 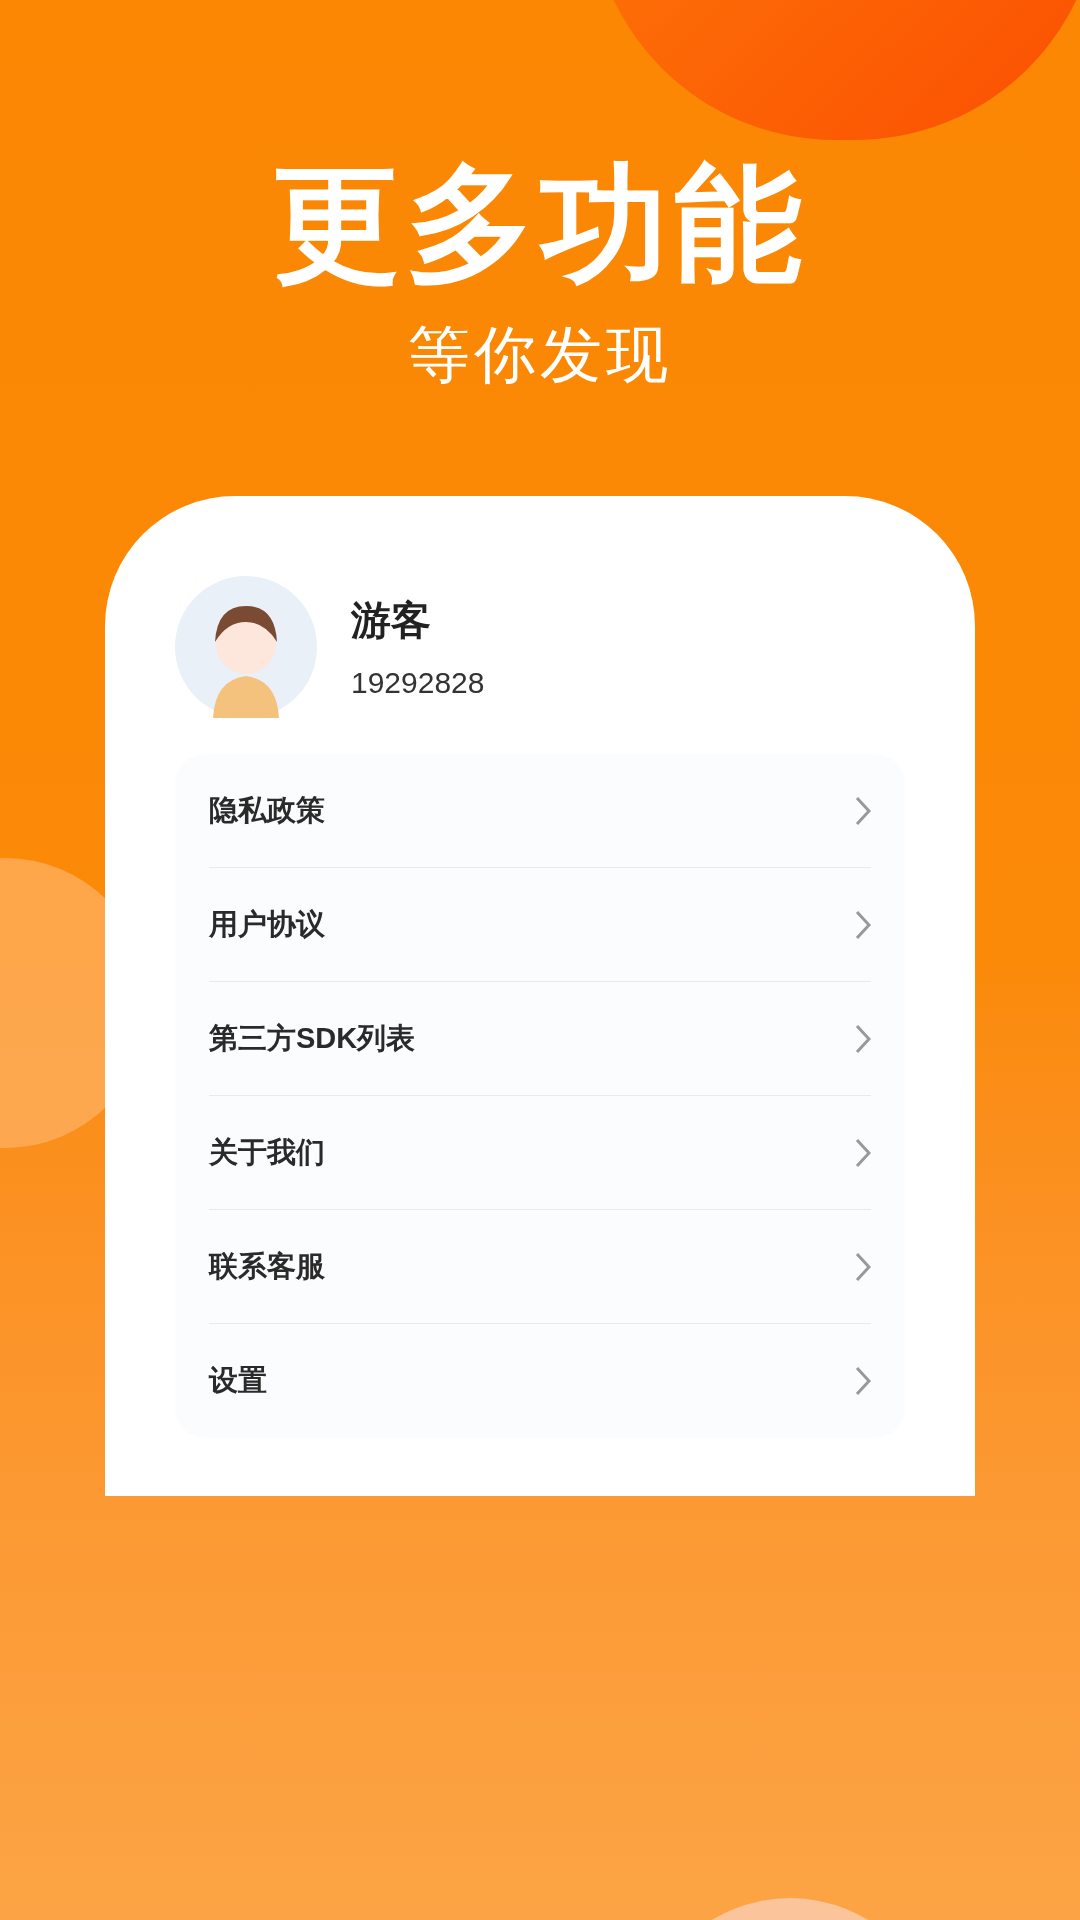 What do you see at coordinates (540, 355) in the screenshot?
I see `subheadline: 等你发现` at bounding box center [540, 355].